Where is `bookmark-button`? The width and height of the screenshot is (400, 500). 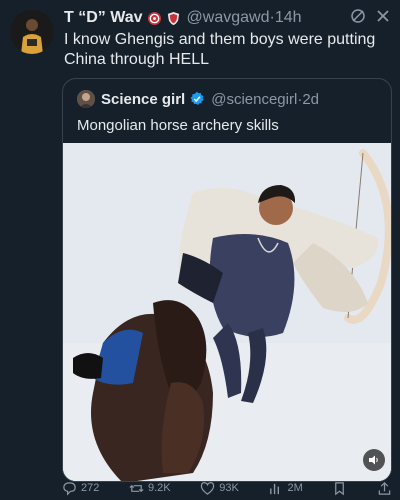
bookmark-button is located at coordinates (339, 488).